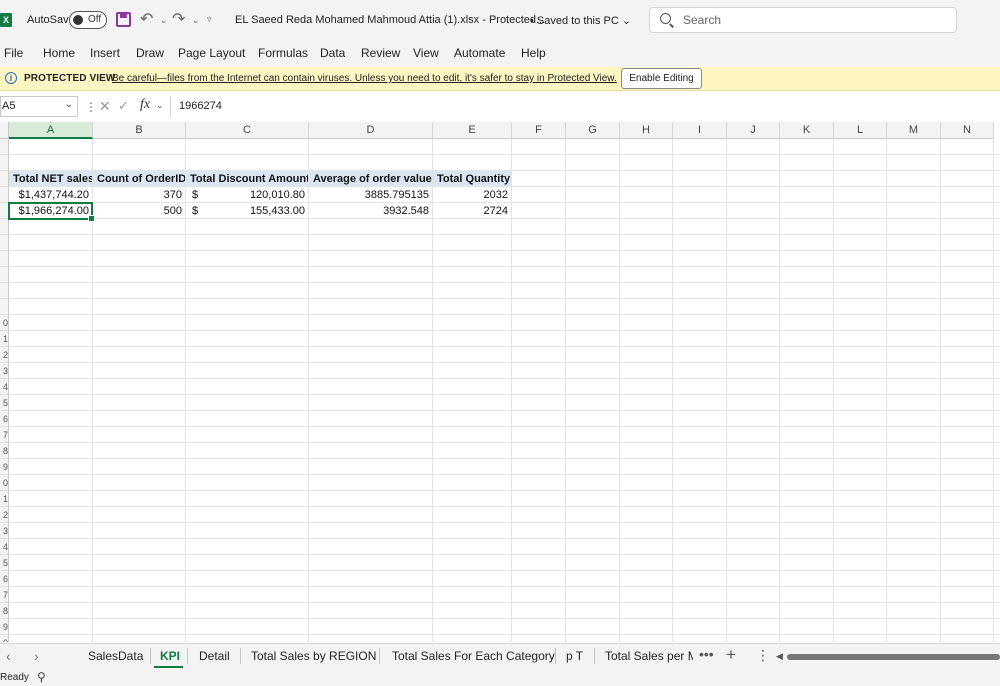  Describe the element at coordinates (473, 656) in the screenshot. I see `tab-total-sales-each-category: Total Sales For Each Category` at that location.